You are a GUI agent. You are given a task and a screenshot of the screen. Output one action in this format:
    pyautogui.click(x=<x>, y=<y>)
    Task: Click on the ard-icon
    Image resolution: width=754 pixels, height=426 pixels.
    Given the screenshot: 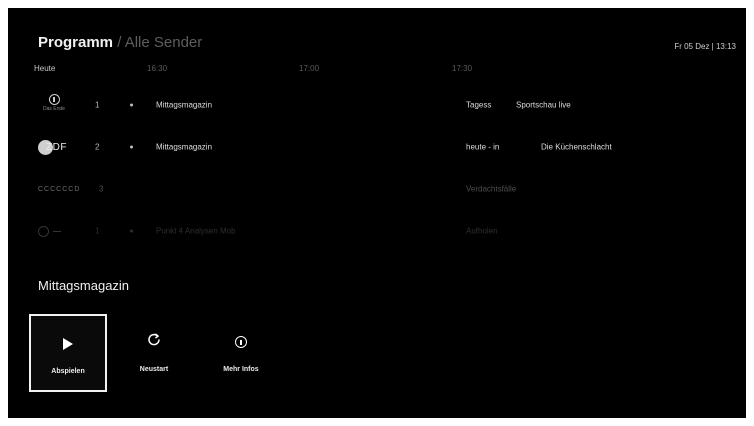 What is the action you would take?
    pyautogui.click(x=54, y=99)
    